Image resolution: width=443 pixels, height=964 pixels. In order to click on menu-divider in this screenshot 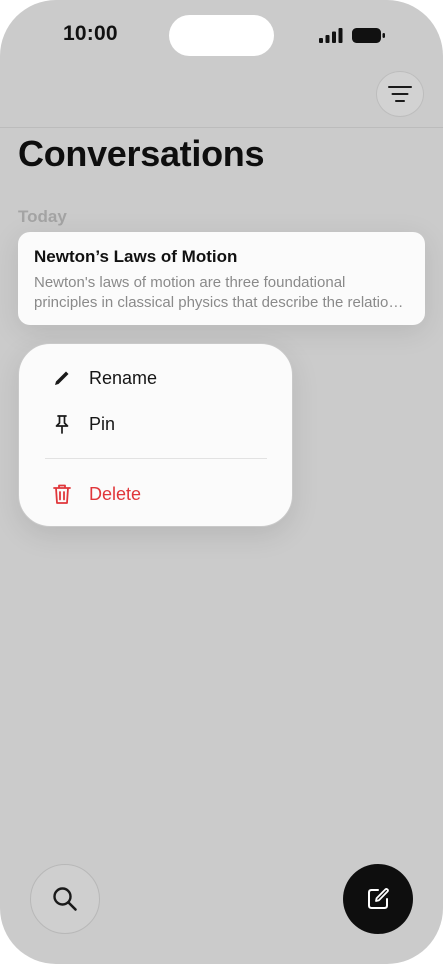, I will do `click(156, 458)`.